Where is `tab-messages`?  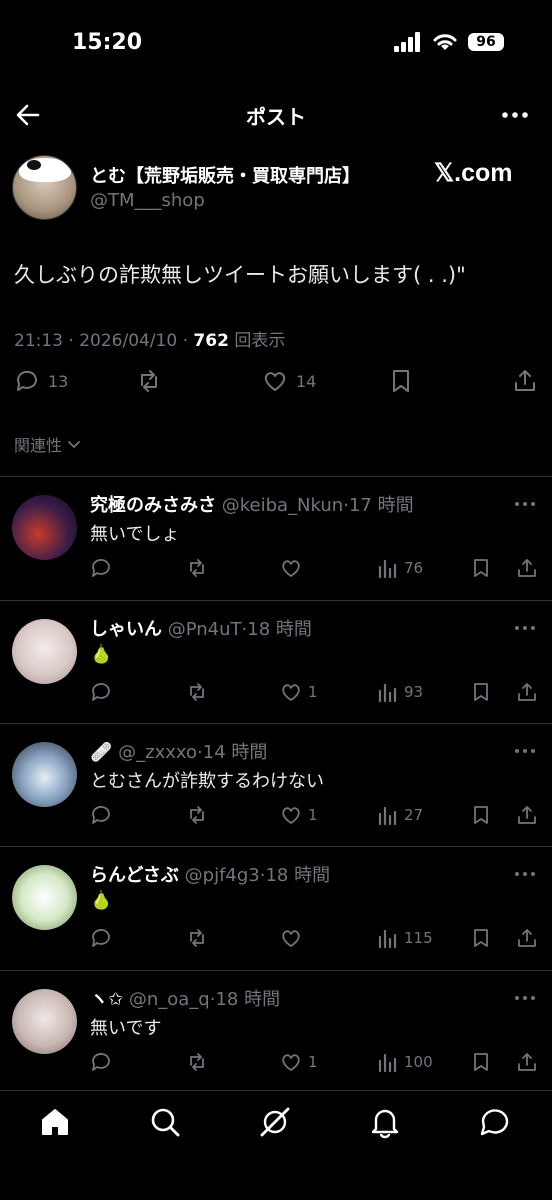
tab-messages is located at coordinates (495, 1122).